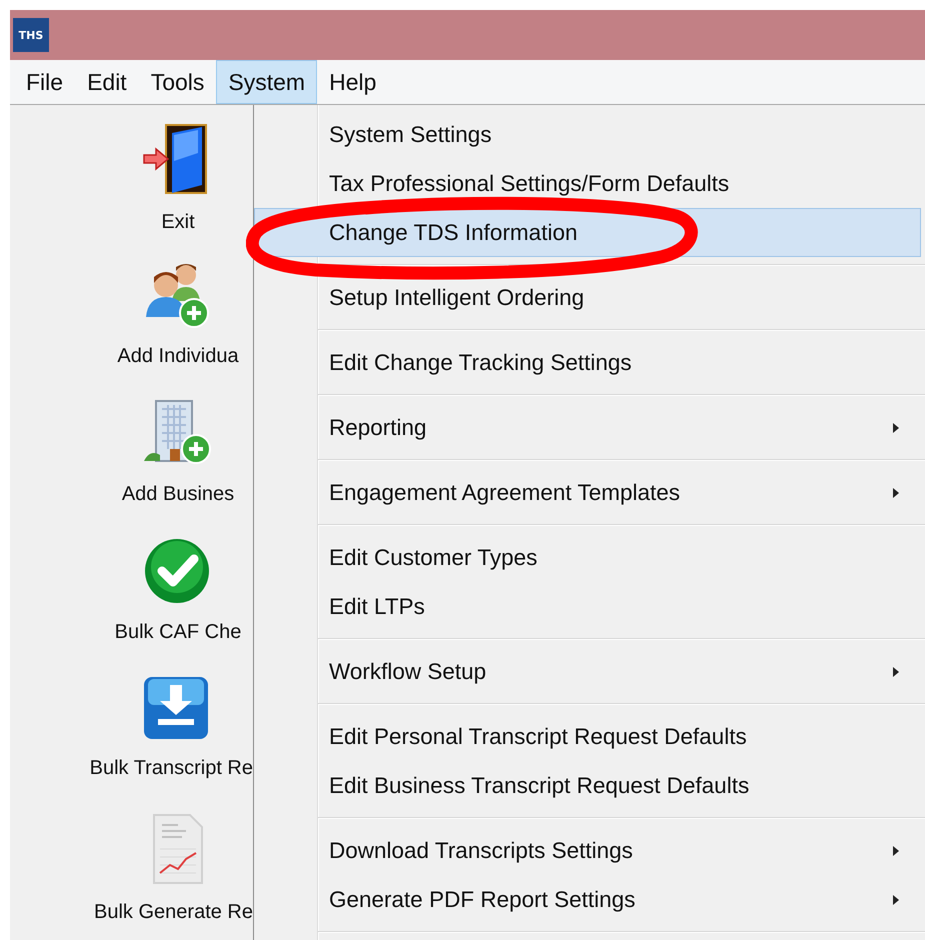  Describe the element at coordinates (178, 494) in the screenshot. I see `tool-label: Add Busines` at that location.